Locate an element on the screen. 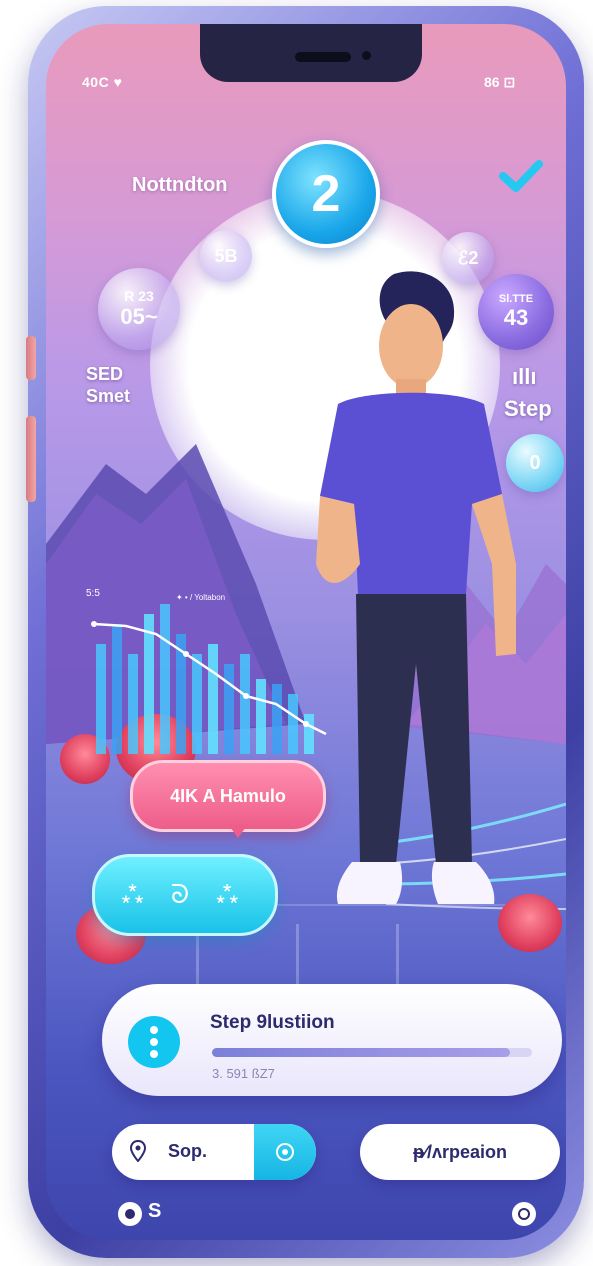 This screenshot has width=593, height=1266. speech-tail is located at coordinates (238, 831).